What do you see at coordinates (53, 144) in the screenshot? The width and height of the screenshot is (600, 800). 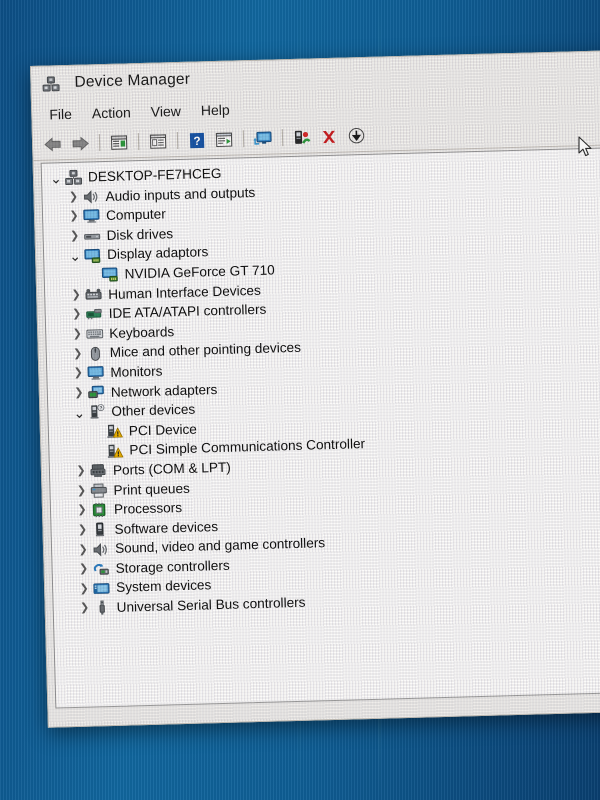 I see `back-button` at bounding box center [53, 144].